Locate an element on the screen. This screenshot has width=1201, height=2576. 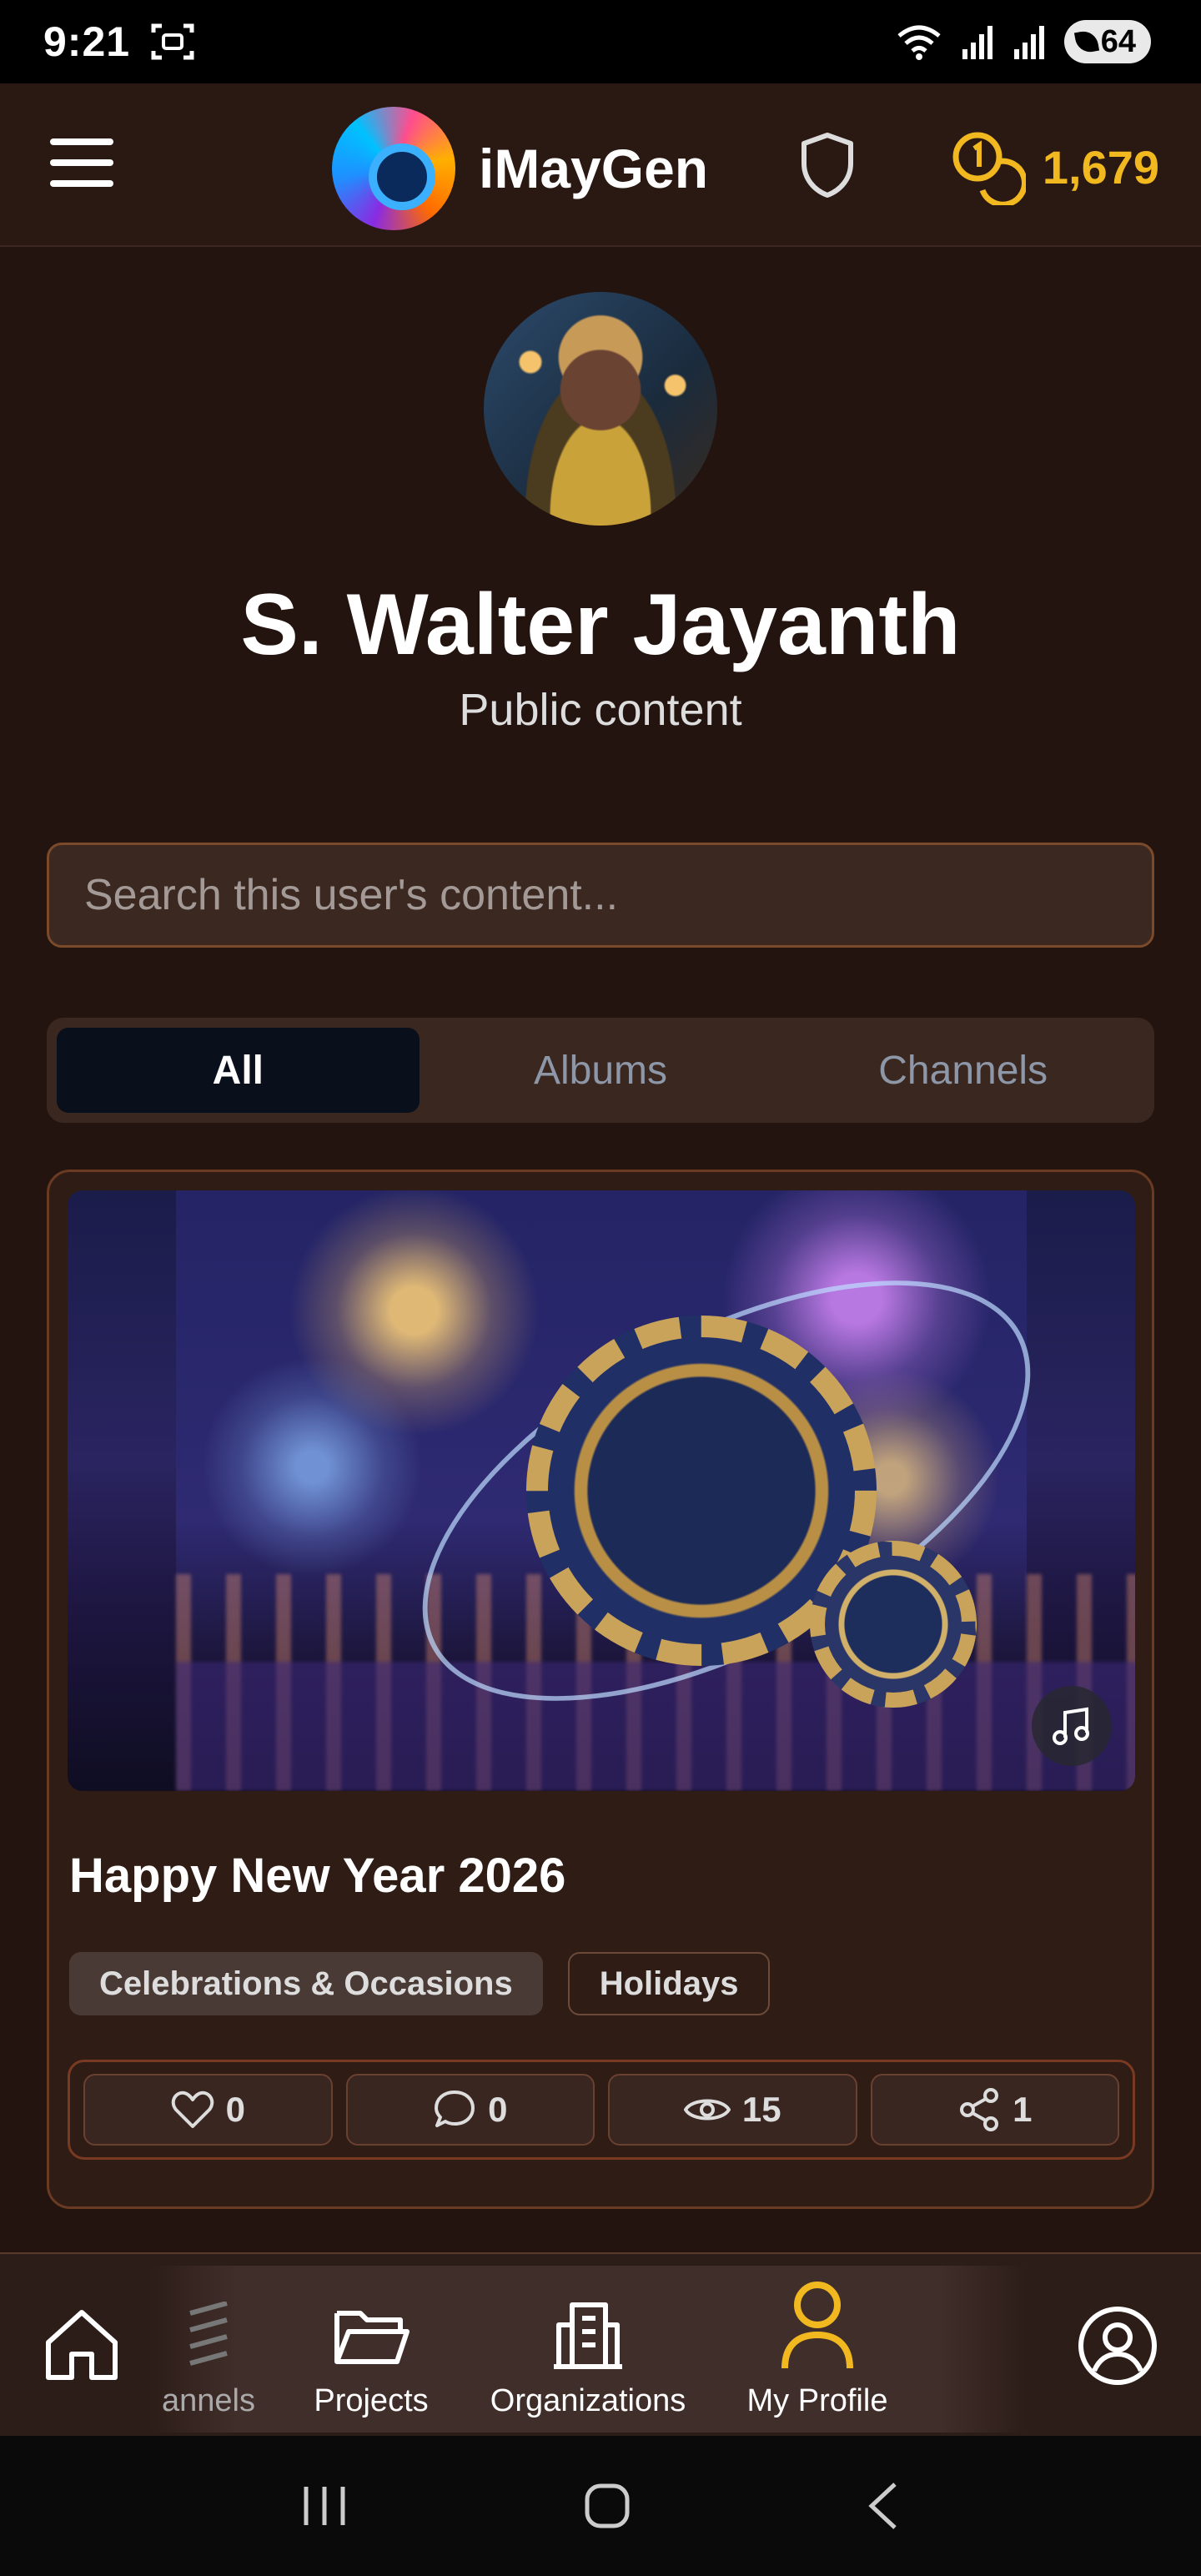
recent-apps-icon is located at coordinates (324, 2505).